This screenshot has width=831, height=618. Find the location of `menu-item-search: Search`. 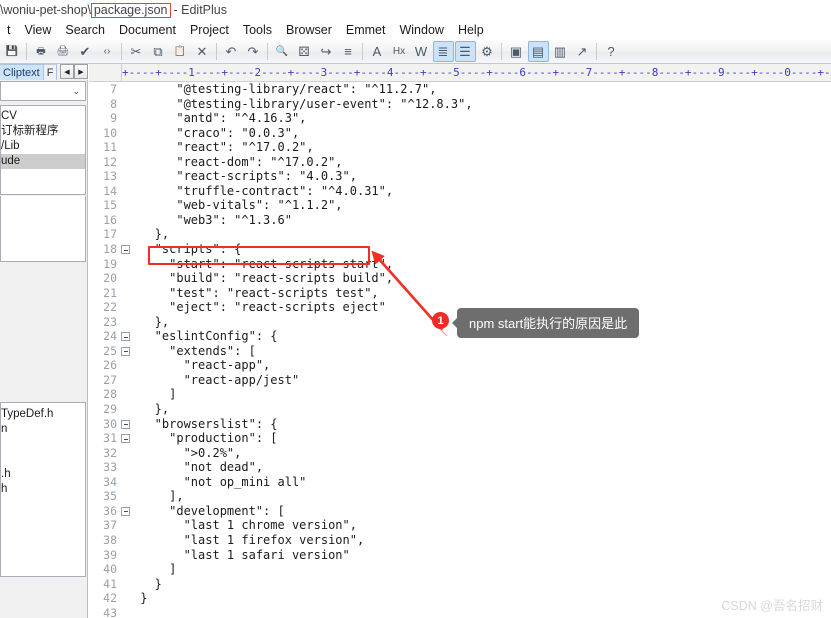

menu-item-search: Search is located at coordinates (85, 30).